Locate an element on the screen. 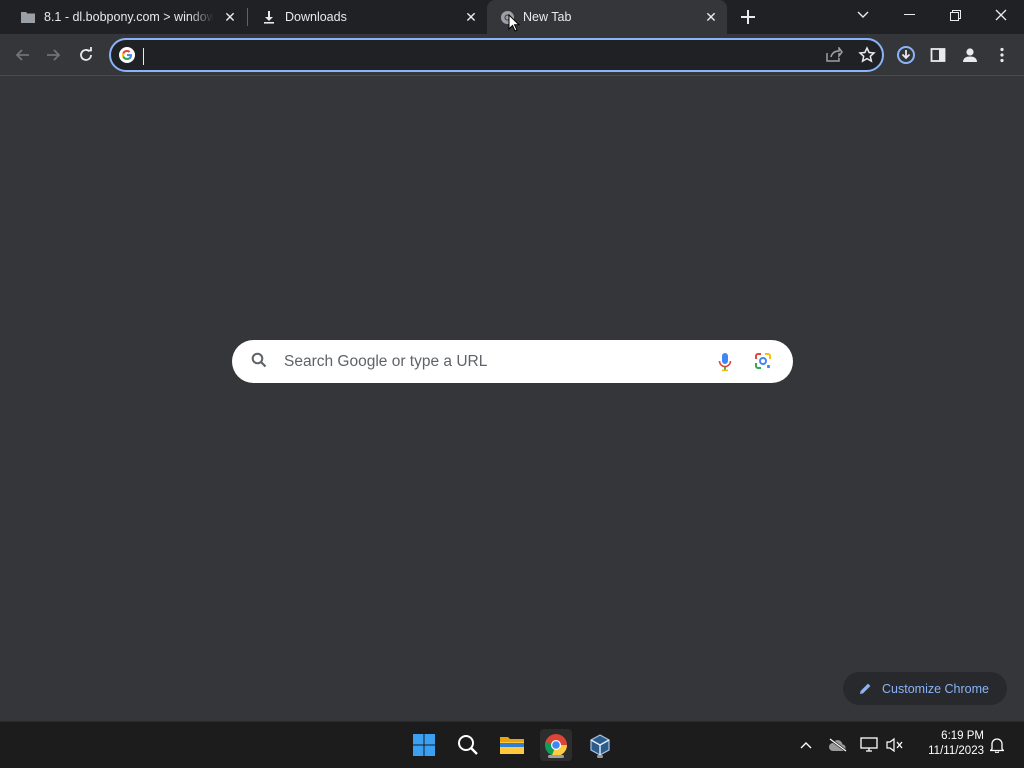 The image size is (1024, 768). side-panel-icon is located at coordinates (938, 55).